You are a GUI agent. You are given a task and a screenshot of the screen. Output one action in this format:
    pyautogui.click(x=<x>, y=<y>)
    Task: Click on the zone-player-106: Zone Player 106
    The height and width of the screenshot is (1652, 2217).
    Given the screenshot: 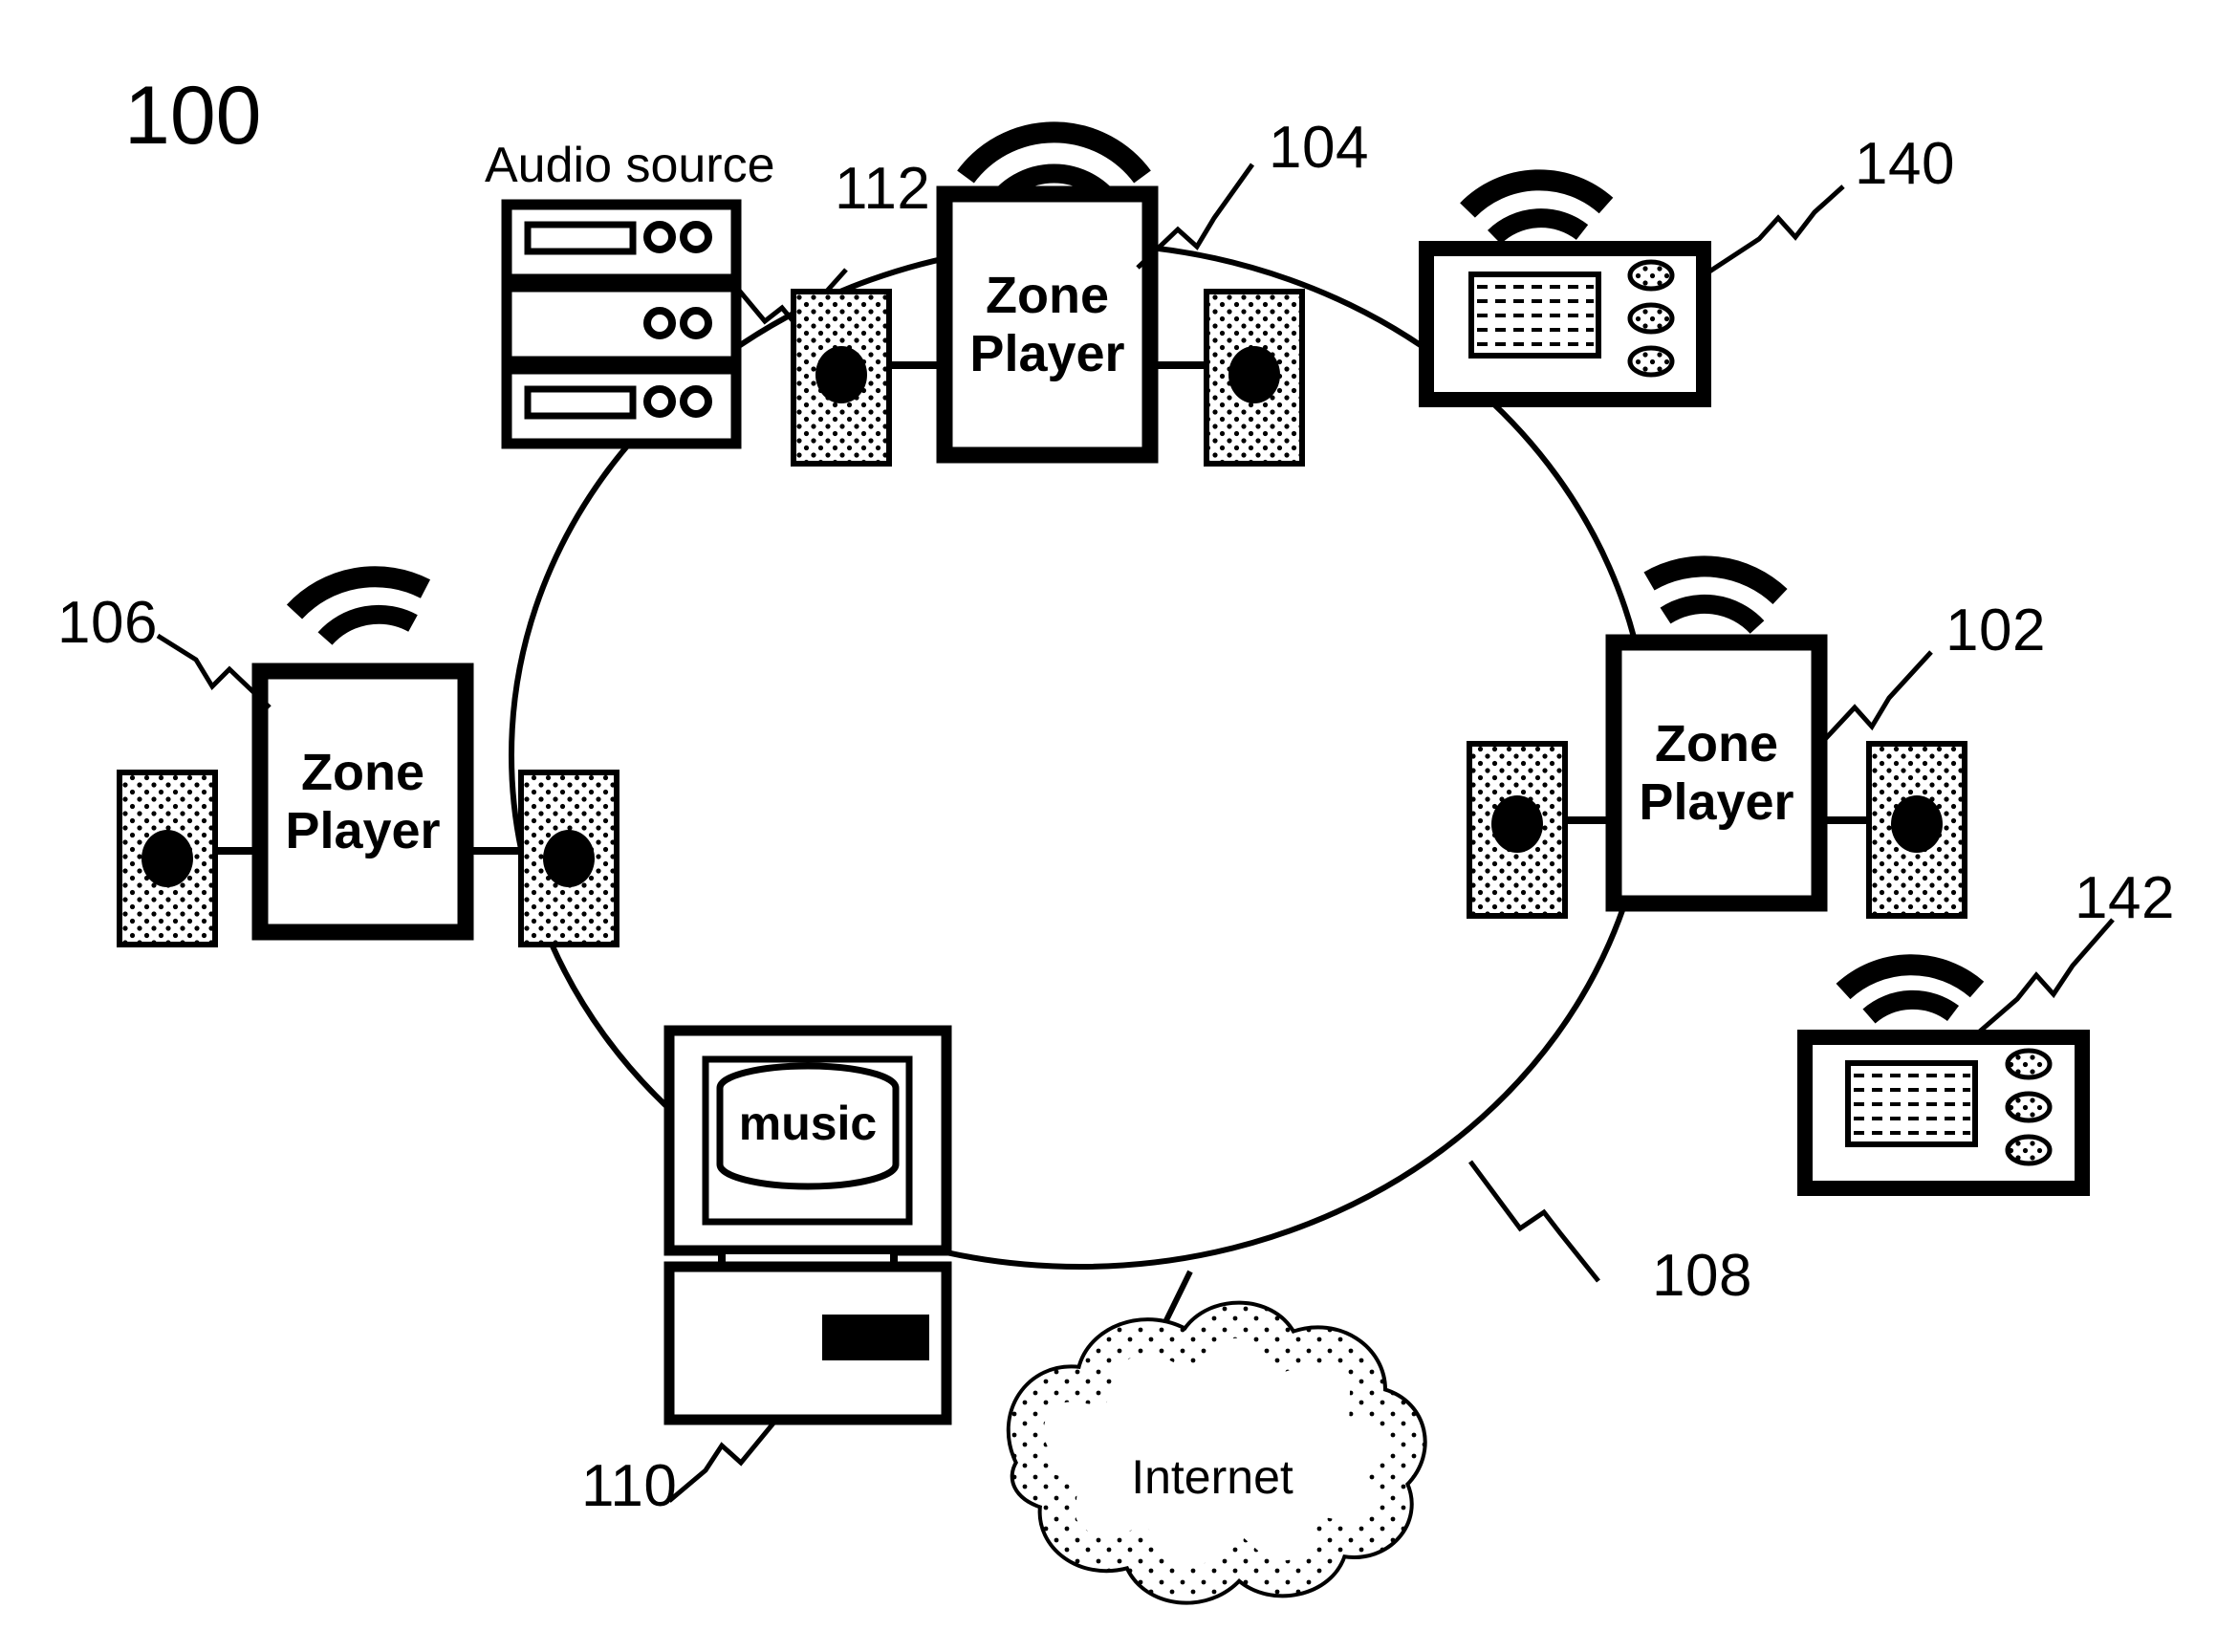 What is the action you would take?
    pyautogui.click(x=338, y=756)
    